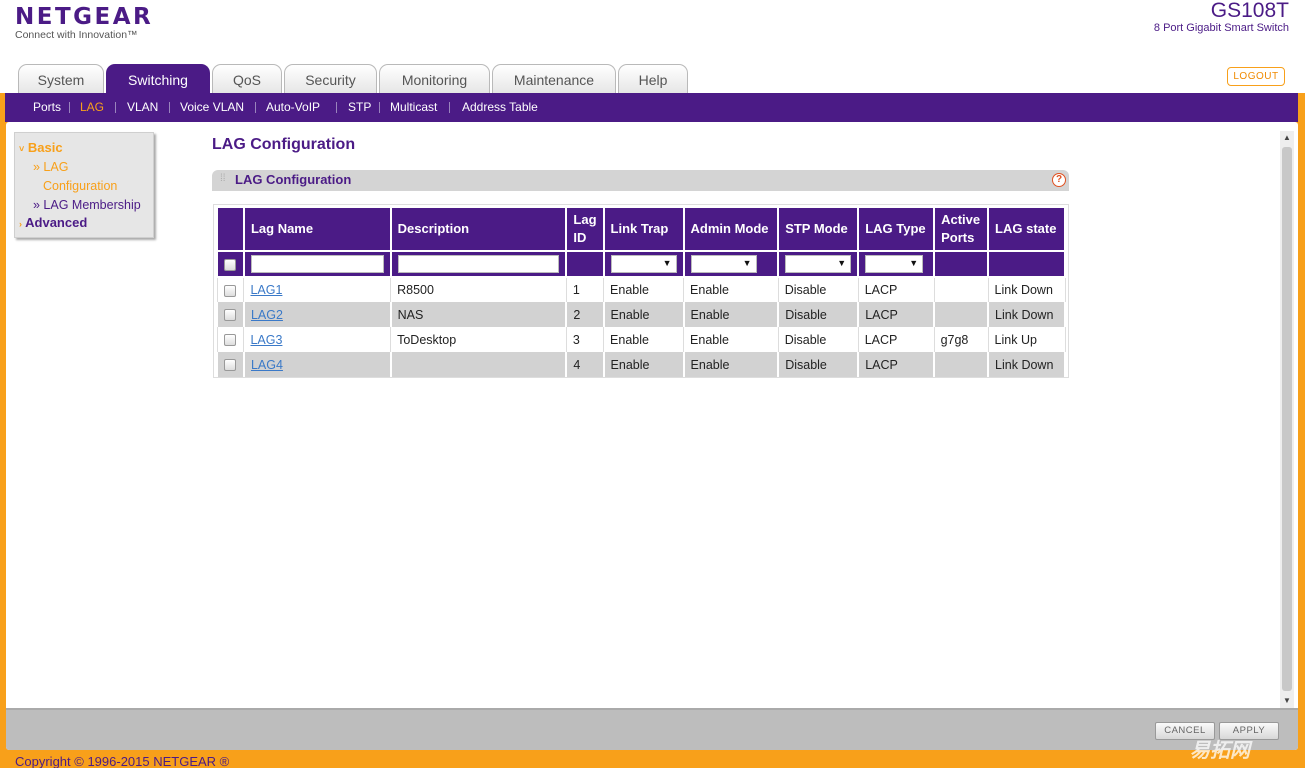  Describe the element at coordinates (158, 79) in the screenshot. I see `tab-switching: Switching` at that location.